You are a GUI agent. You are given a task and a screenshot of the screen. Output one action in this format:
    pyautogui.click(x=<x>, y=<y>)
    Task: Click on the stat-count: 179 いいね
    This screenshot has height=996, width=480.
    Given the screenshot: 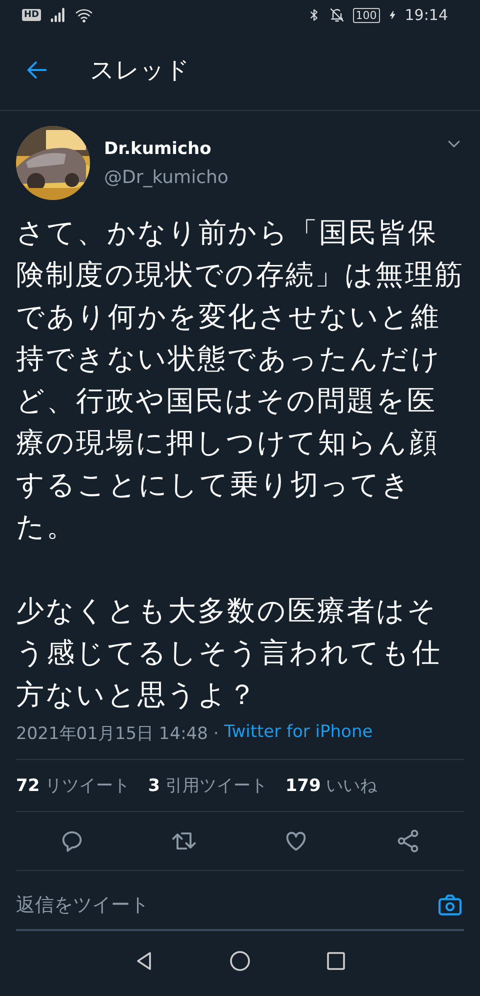 What is the action you would take?
    pyautogui.click(x=331, y=785)
    